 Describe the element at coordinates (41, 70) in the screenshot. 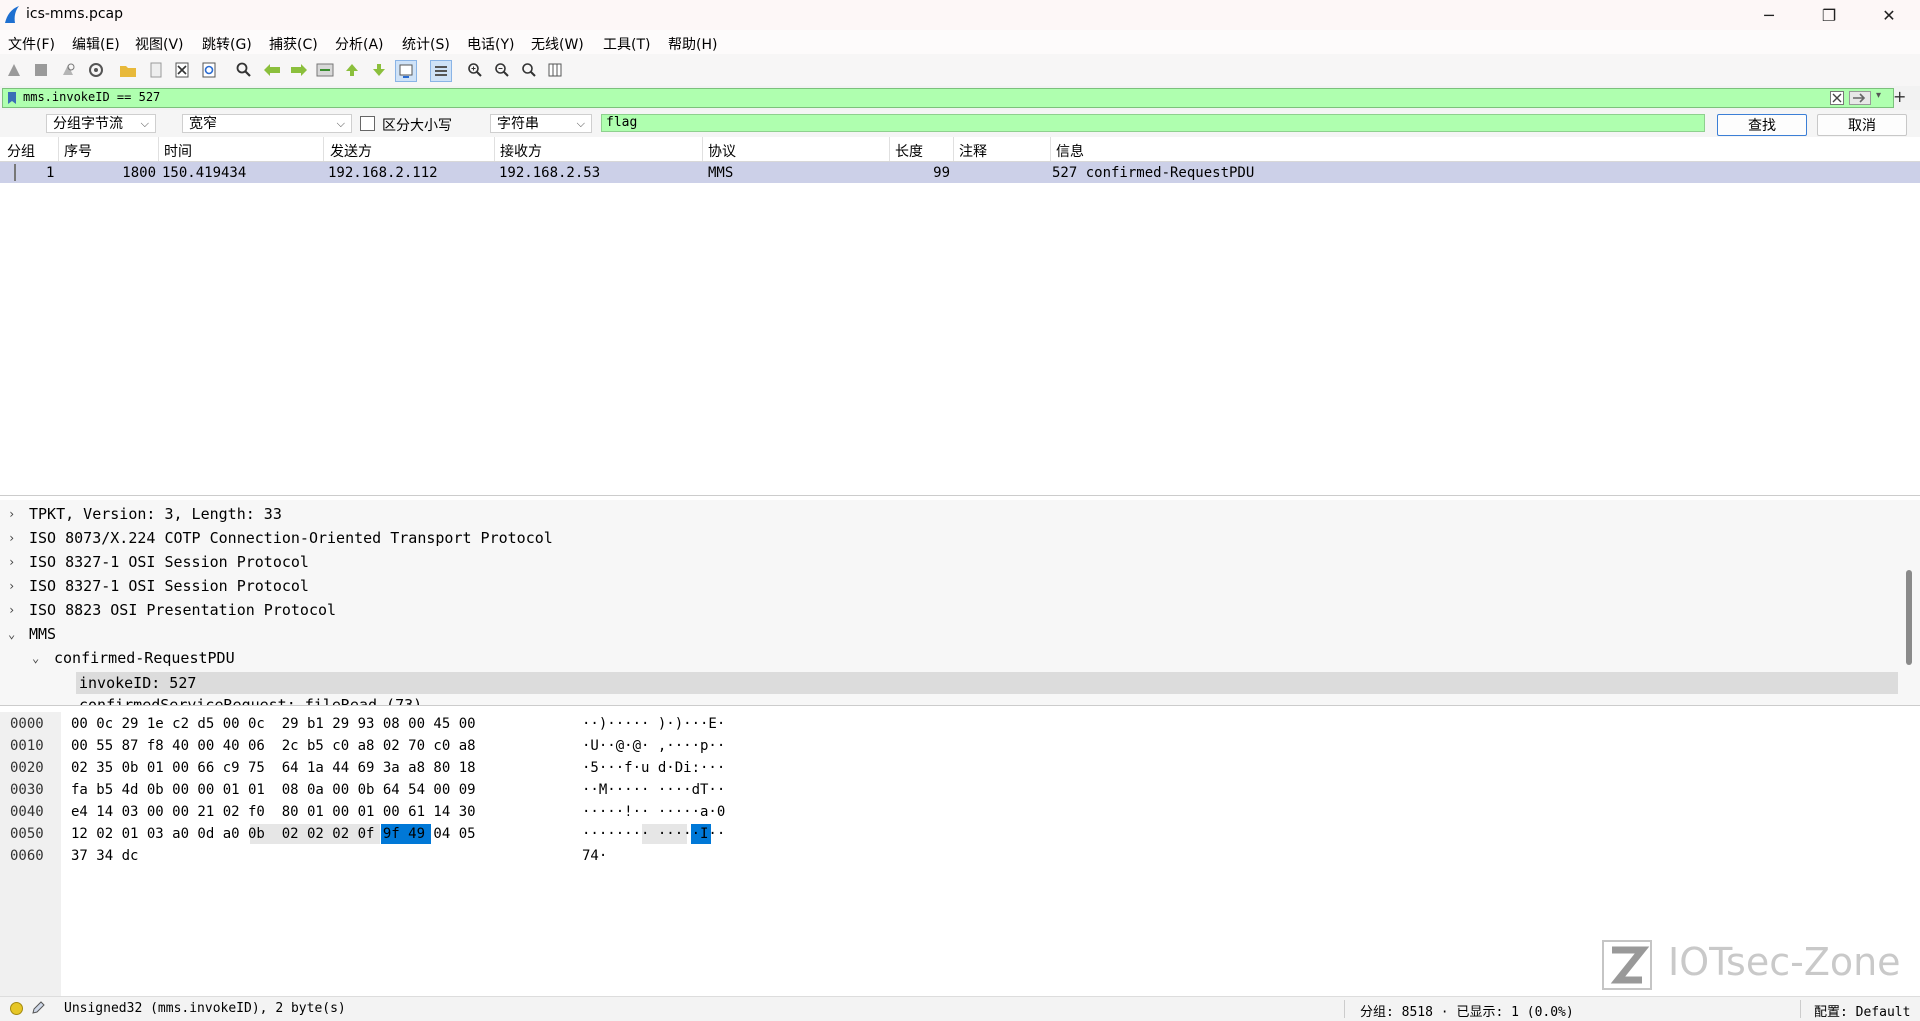

I see `stop-capture-icon` at that location.